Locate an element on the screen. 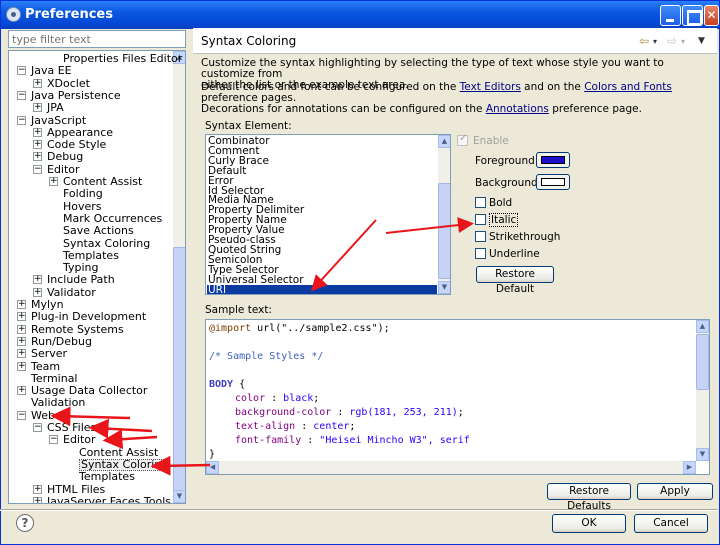 The image size is (720, 545). tree-item: + Remote Systems is located at coordinates (91, 329).